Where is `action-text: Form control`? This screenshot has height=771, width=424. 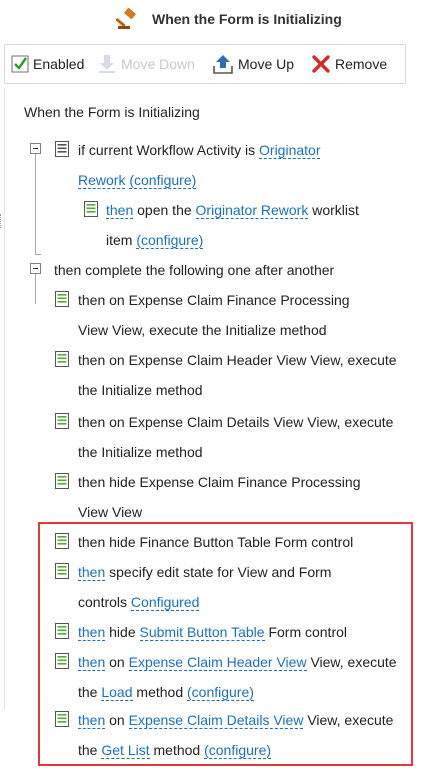 action-text: Form control is located at coordinates (308, 632).